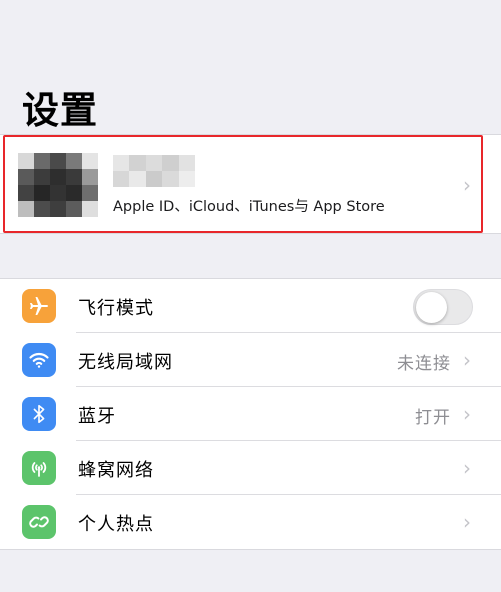  I want to click on row-wifi: 无线局域网 未连接 ›, so click(250, 360).